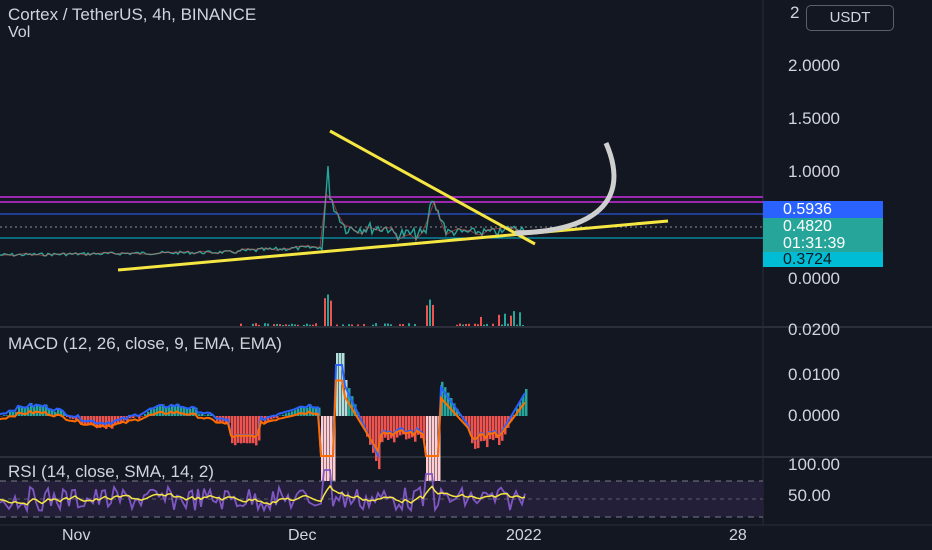 Image resolution: width=932 pixels, height=550 pixels. Describe the element at coordinates (850, 18) in the screenshot. I see `currency-button: USDT` at that location.